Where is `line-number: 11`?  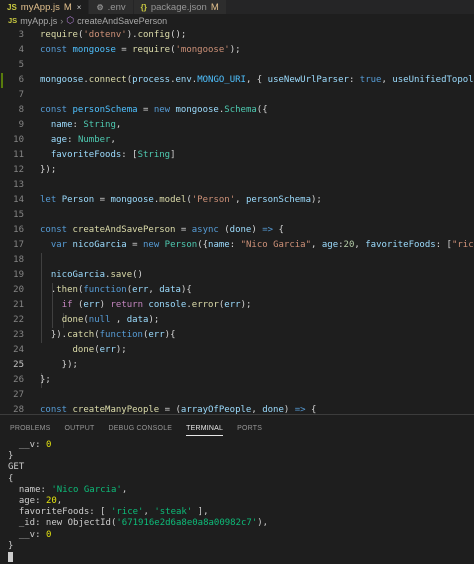
line-number: 11 is located at coordinates (18, 155).